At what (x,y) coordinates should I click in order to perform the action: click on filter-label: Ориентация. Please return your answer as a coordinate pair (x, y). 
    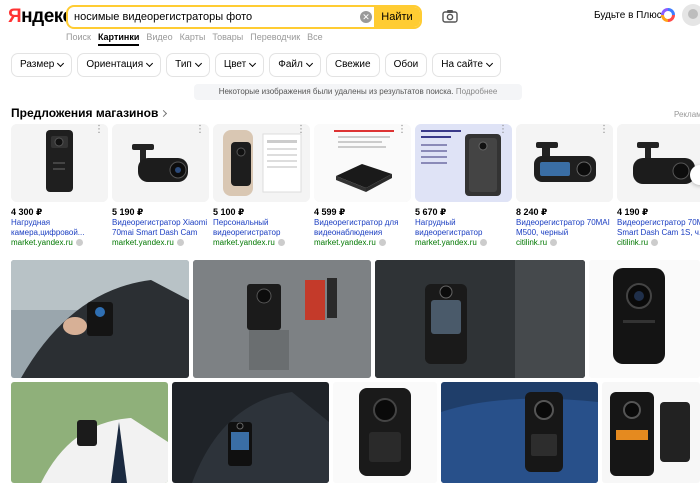
    Looking at the image, I should click on (115, 64).